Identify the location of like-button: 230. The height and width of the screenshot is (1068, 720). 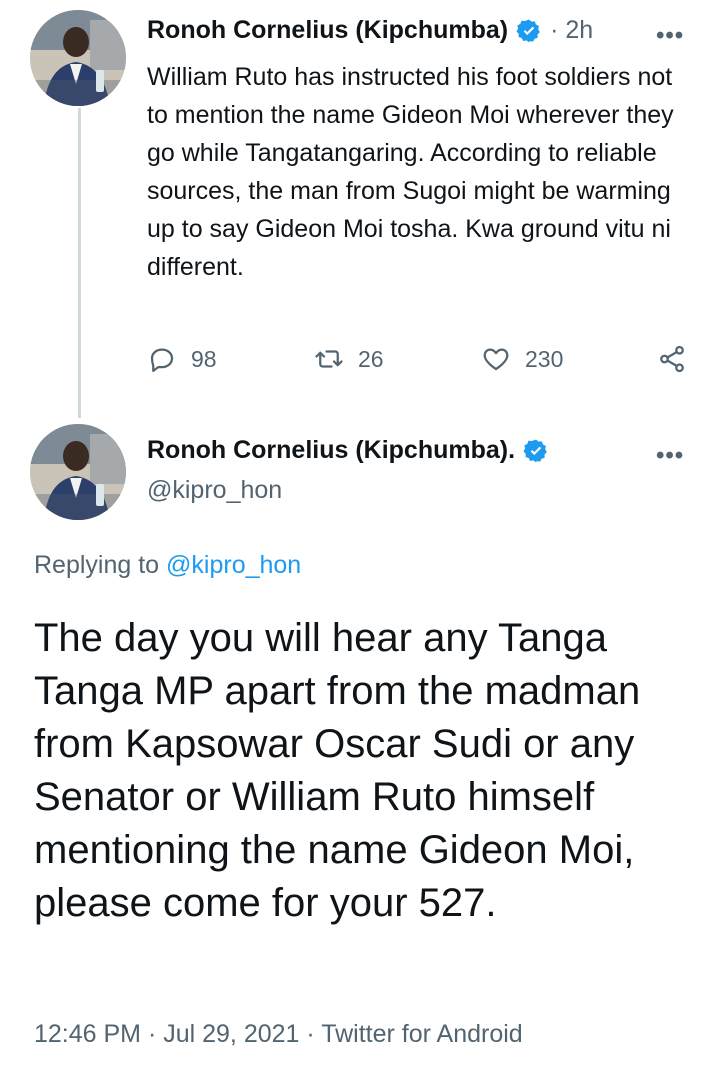
(522, 359).